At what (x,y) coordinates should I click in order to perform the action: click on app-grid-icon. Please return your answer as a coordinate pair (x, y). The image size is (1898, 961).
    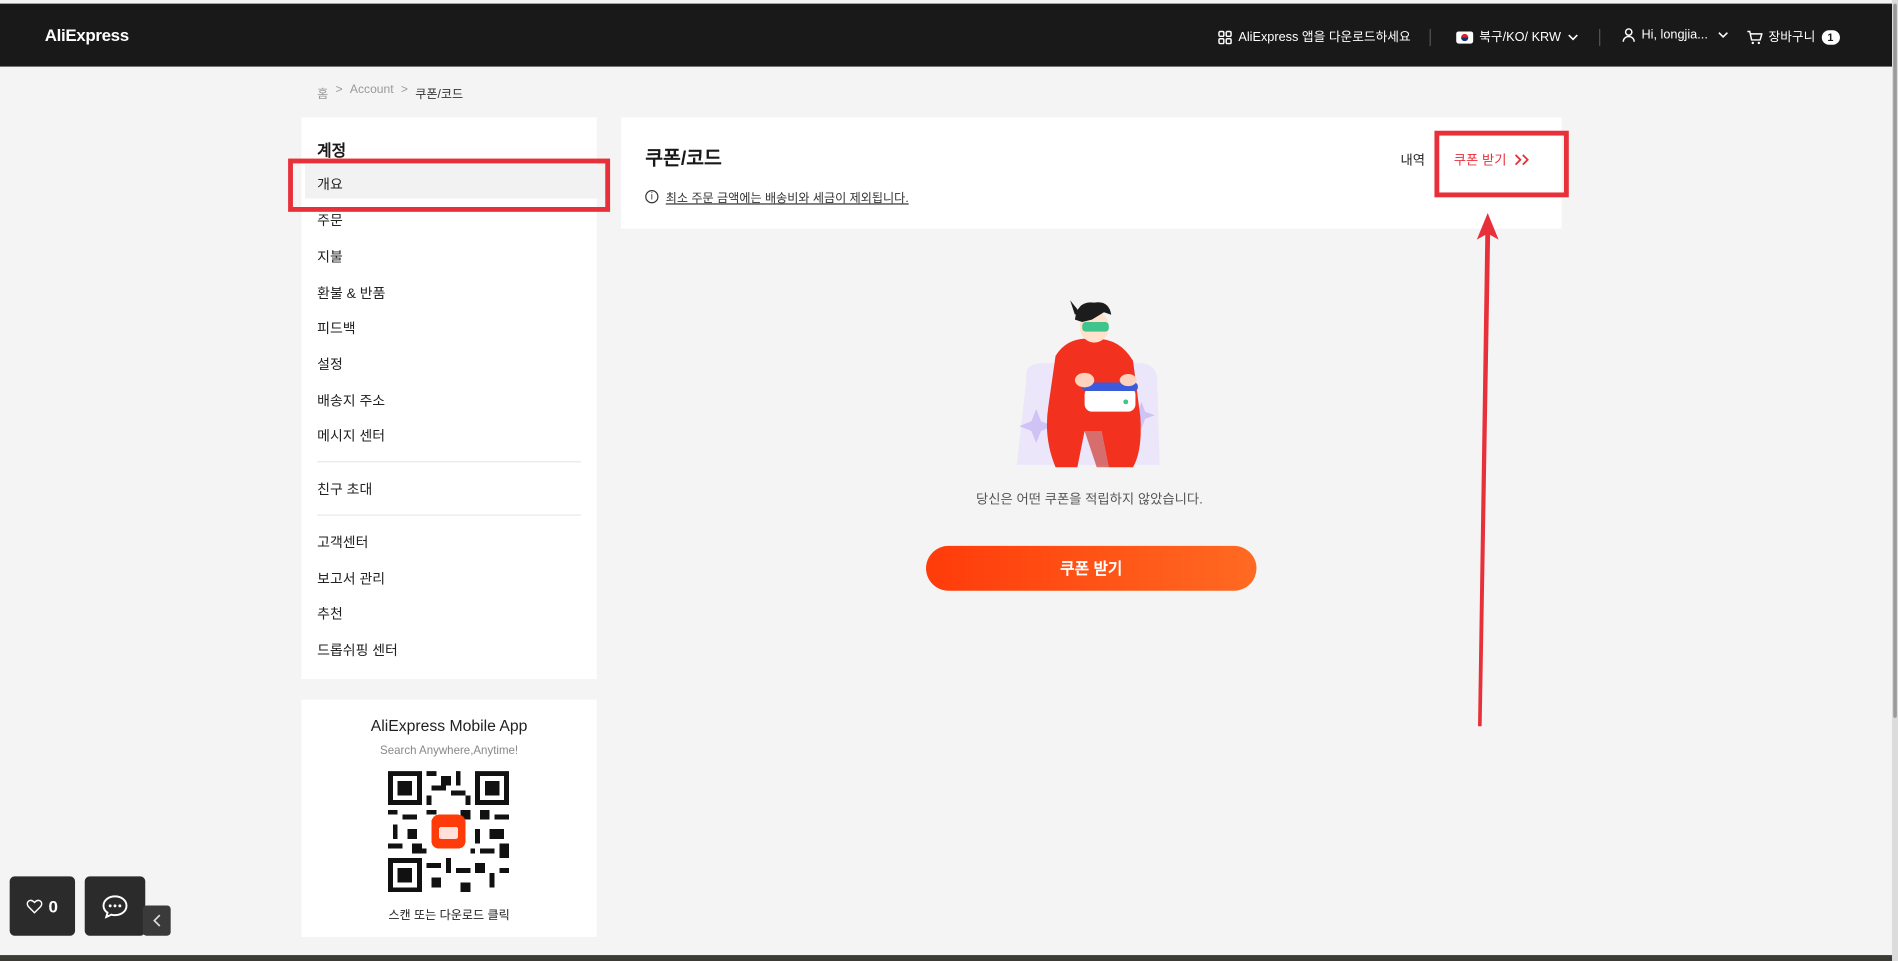
    Looking at the image, I should click on (1225, 37).